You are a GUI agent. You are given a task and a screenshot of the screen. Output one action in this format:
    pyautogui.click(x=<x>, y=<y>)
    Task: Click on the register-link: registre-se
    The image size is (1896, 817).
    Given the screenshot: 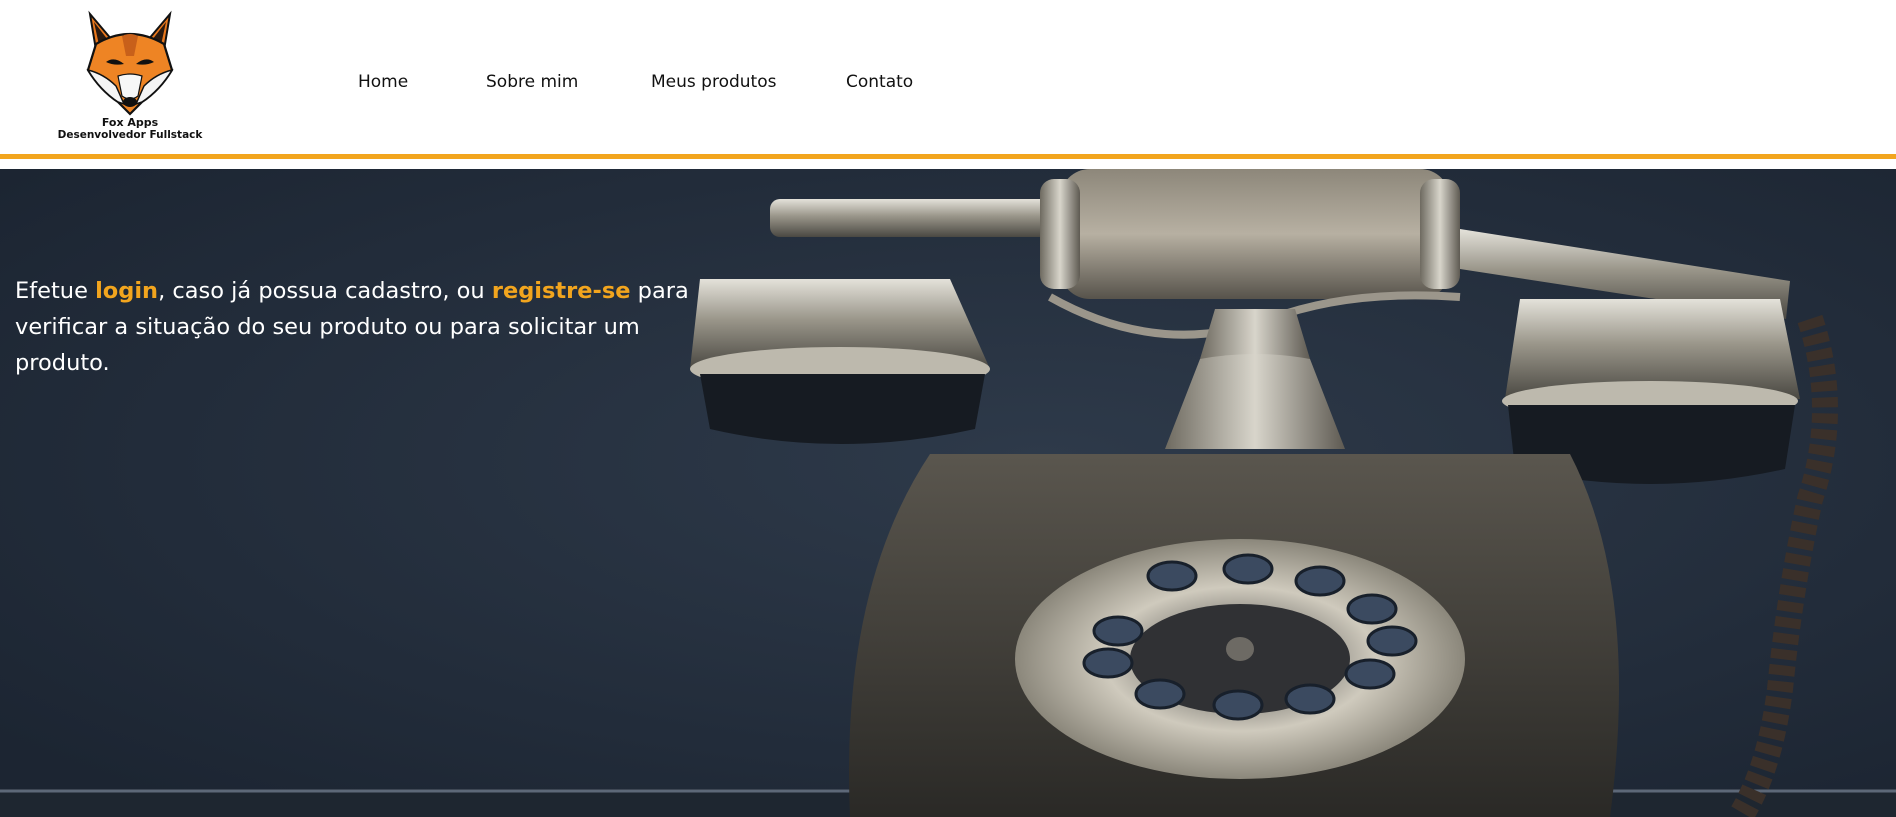 What is the action you would take?
    pyautogui.click(x=561, y=291)
    